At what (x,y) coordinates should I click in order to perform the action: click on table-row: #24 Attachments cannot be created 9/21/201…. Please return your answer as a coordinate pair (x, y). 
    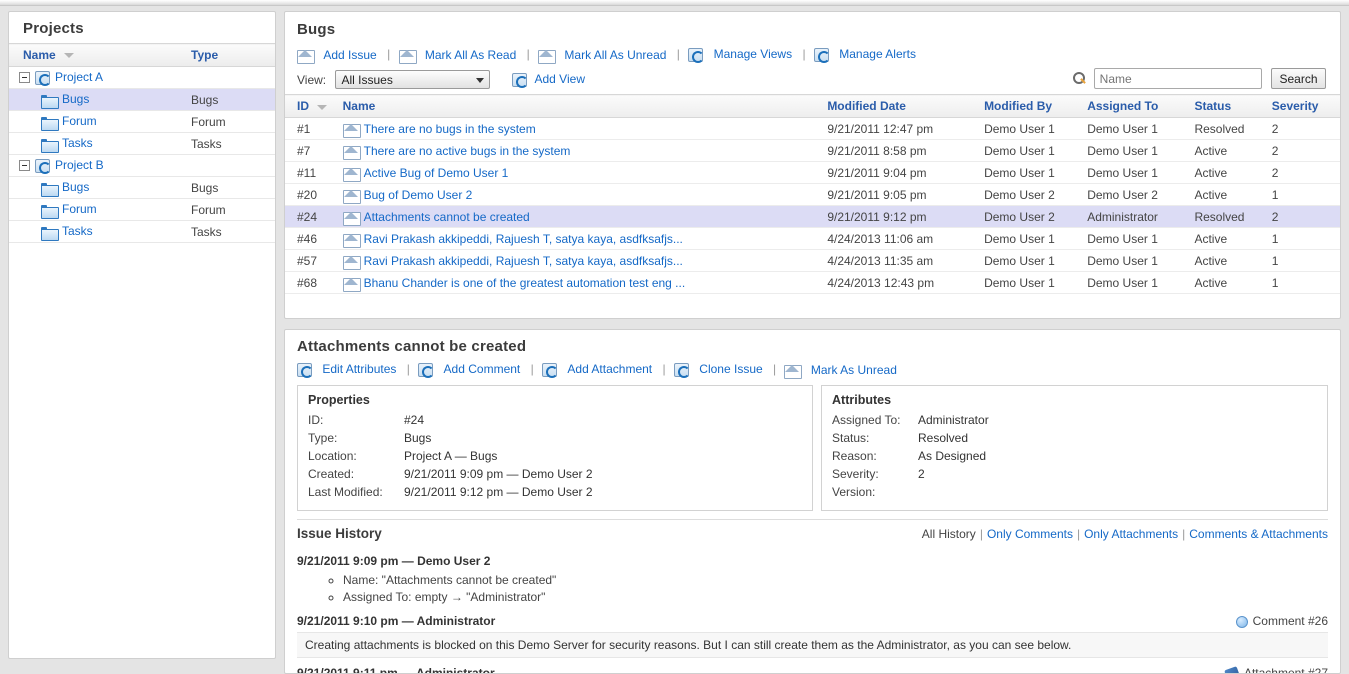
    Looking at the image, I should click on (812, 217).